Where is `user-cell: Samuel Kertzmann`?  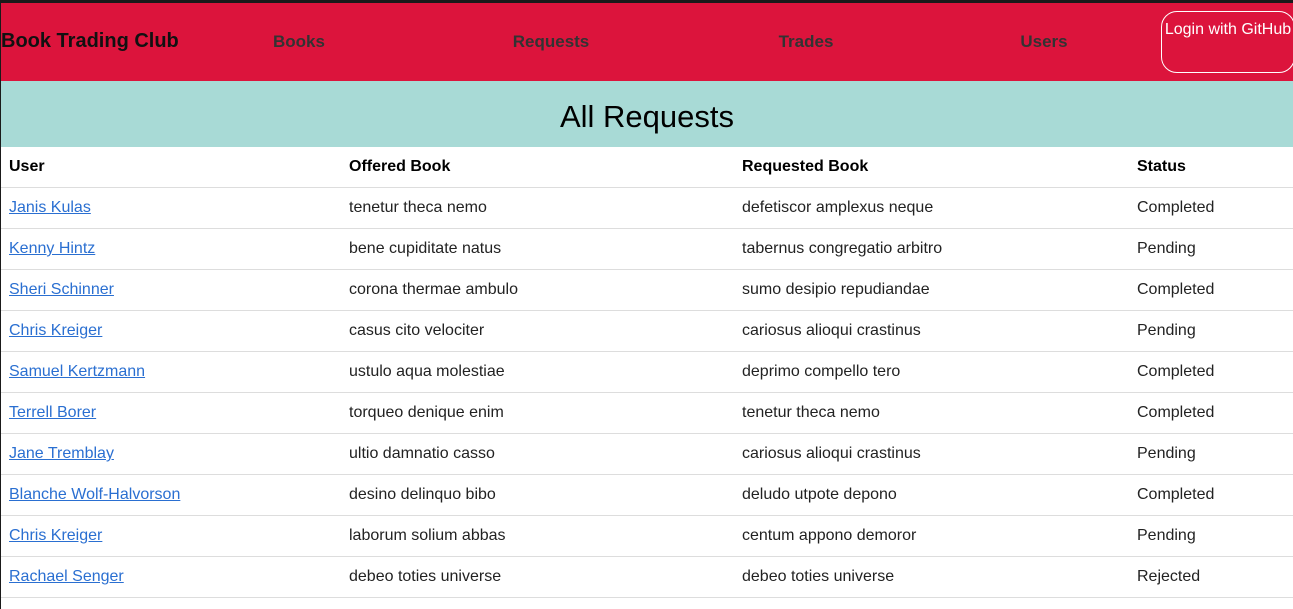
user-cell: Samuel Kertzmann is located at coordinates (171, 372).